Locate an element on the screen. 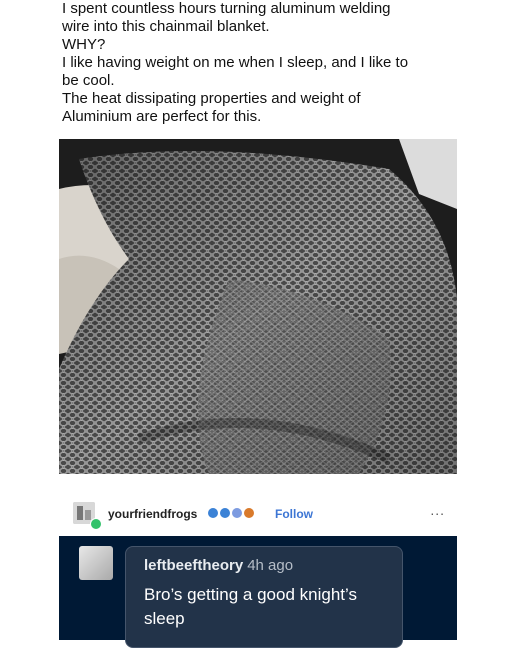 The image size is (515, 648). caption-line: Aluminium are perfect for this. is located at coordinates (162, 116).